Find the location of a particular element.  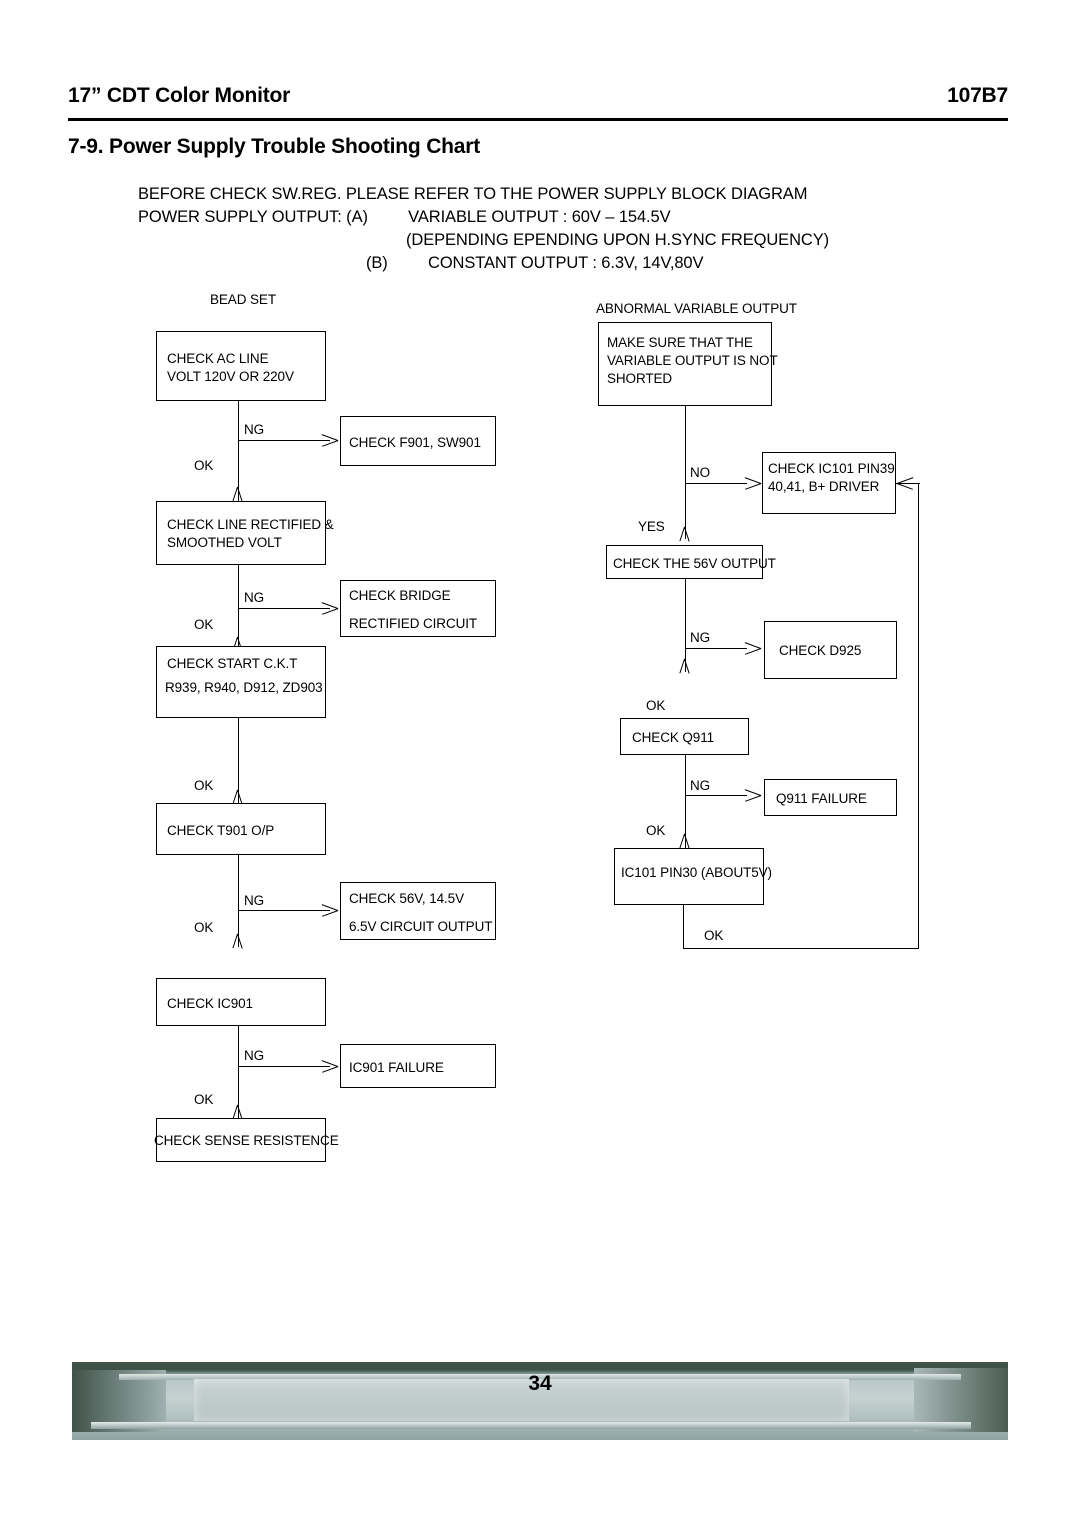

footer-photo-bottom-rail is located at coordinates (530, 1426).